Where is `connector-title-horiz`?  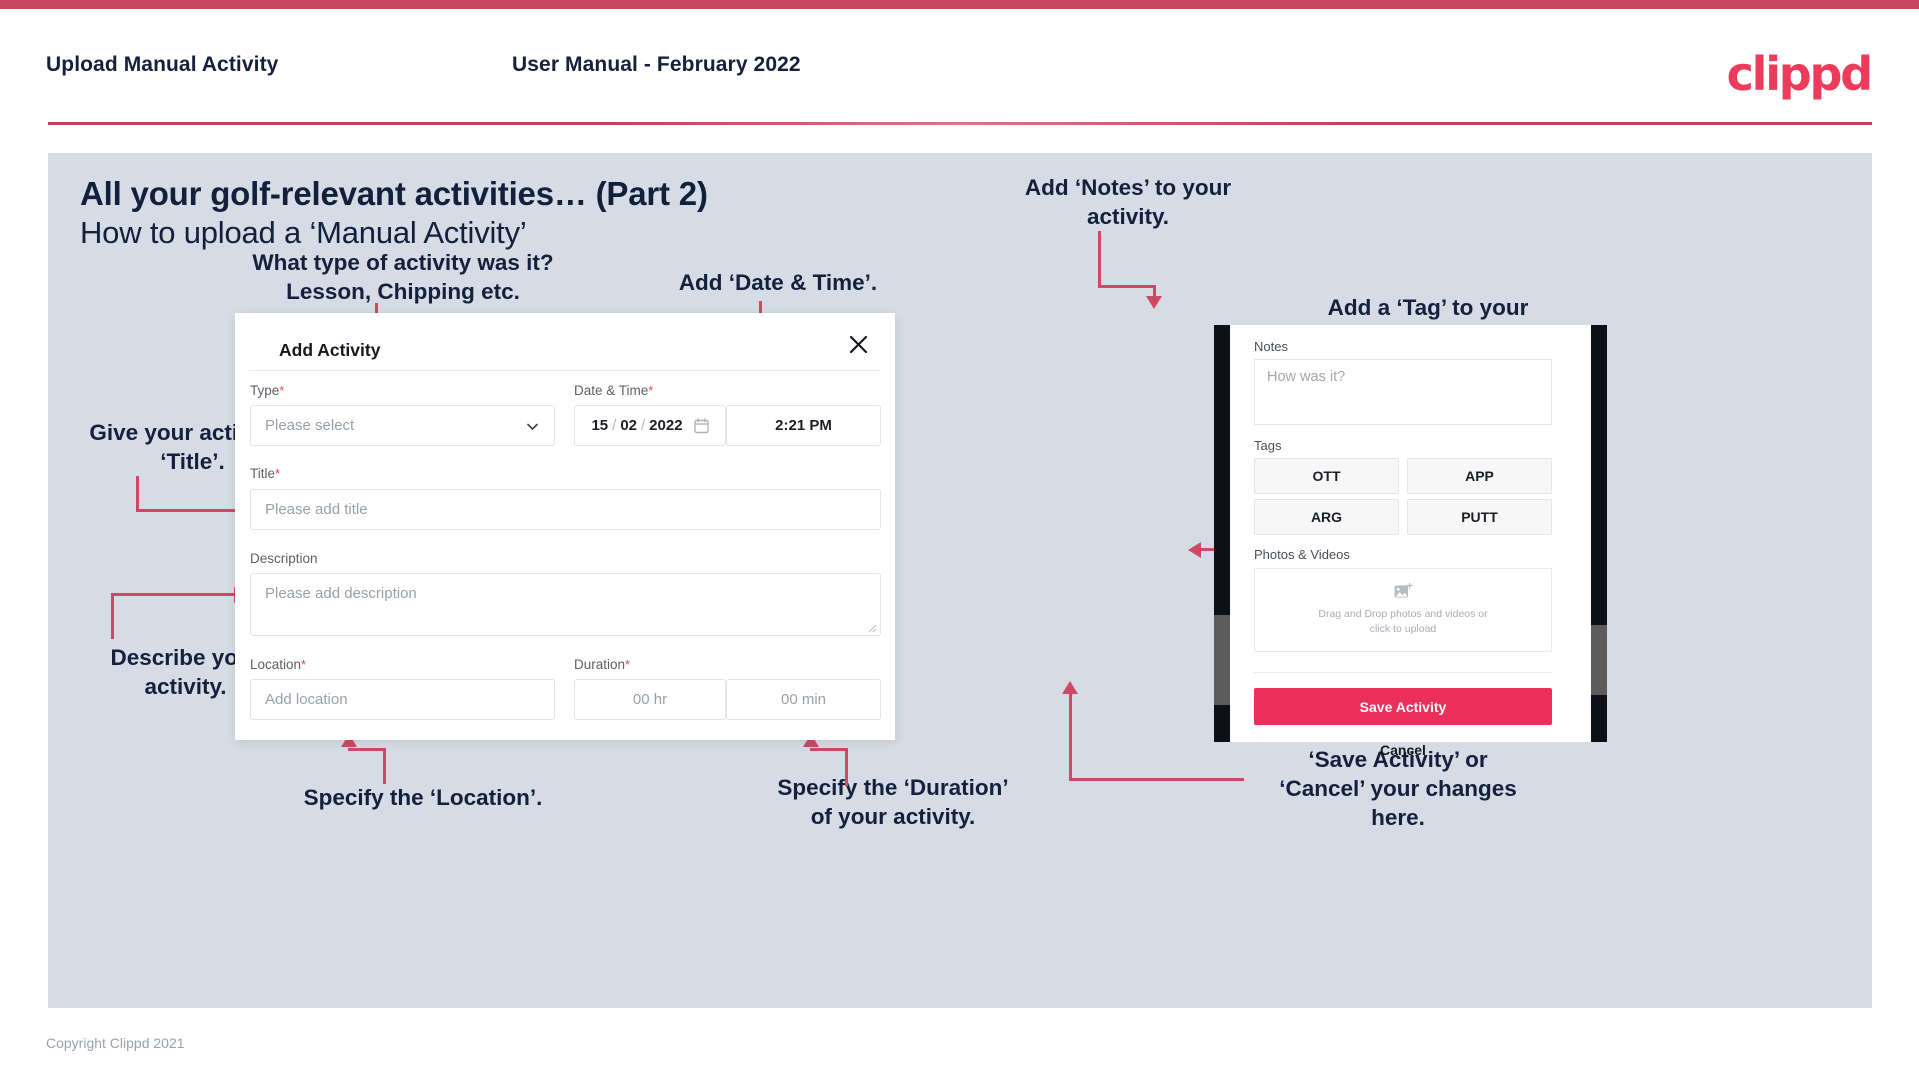
connector-title-horiz is located at coordinates (191, 510).